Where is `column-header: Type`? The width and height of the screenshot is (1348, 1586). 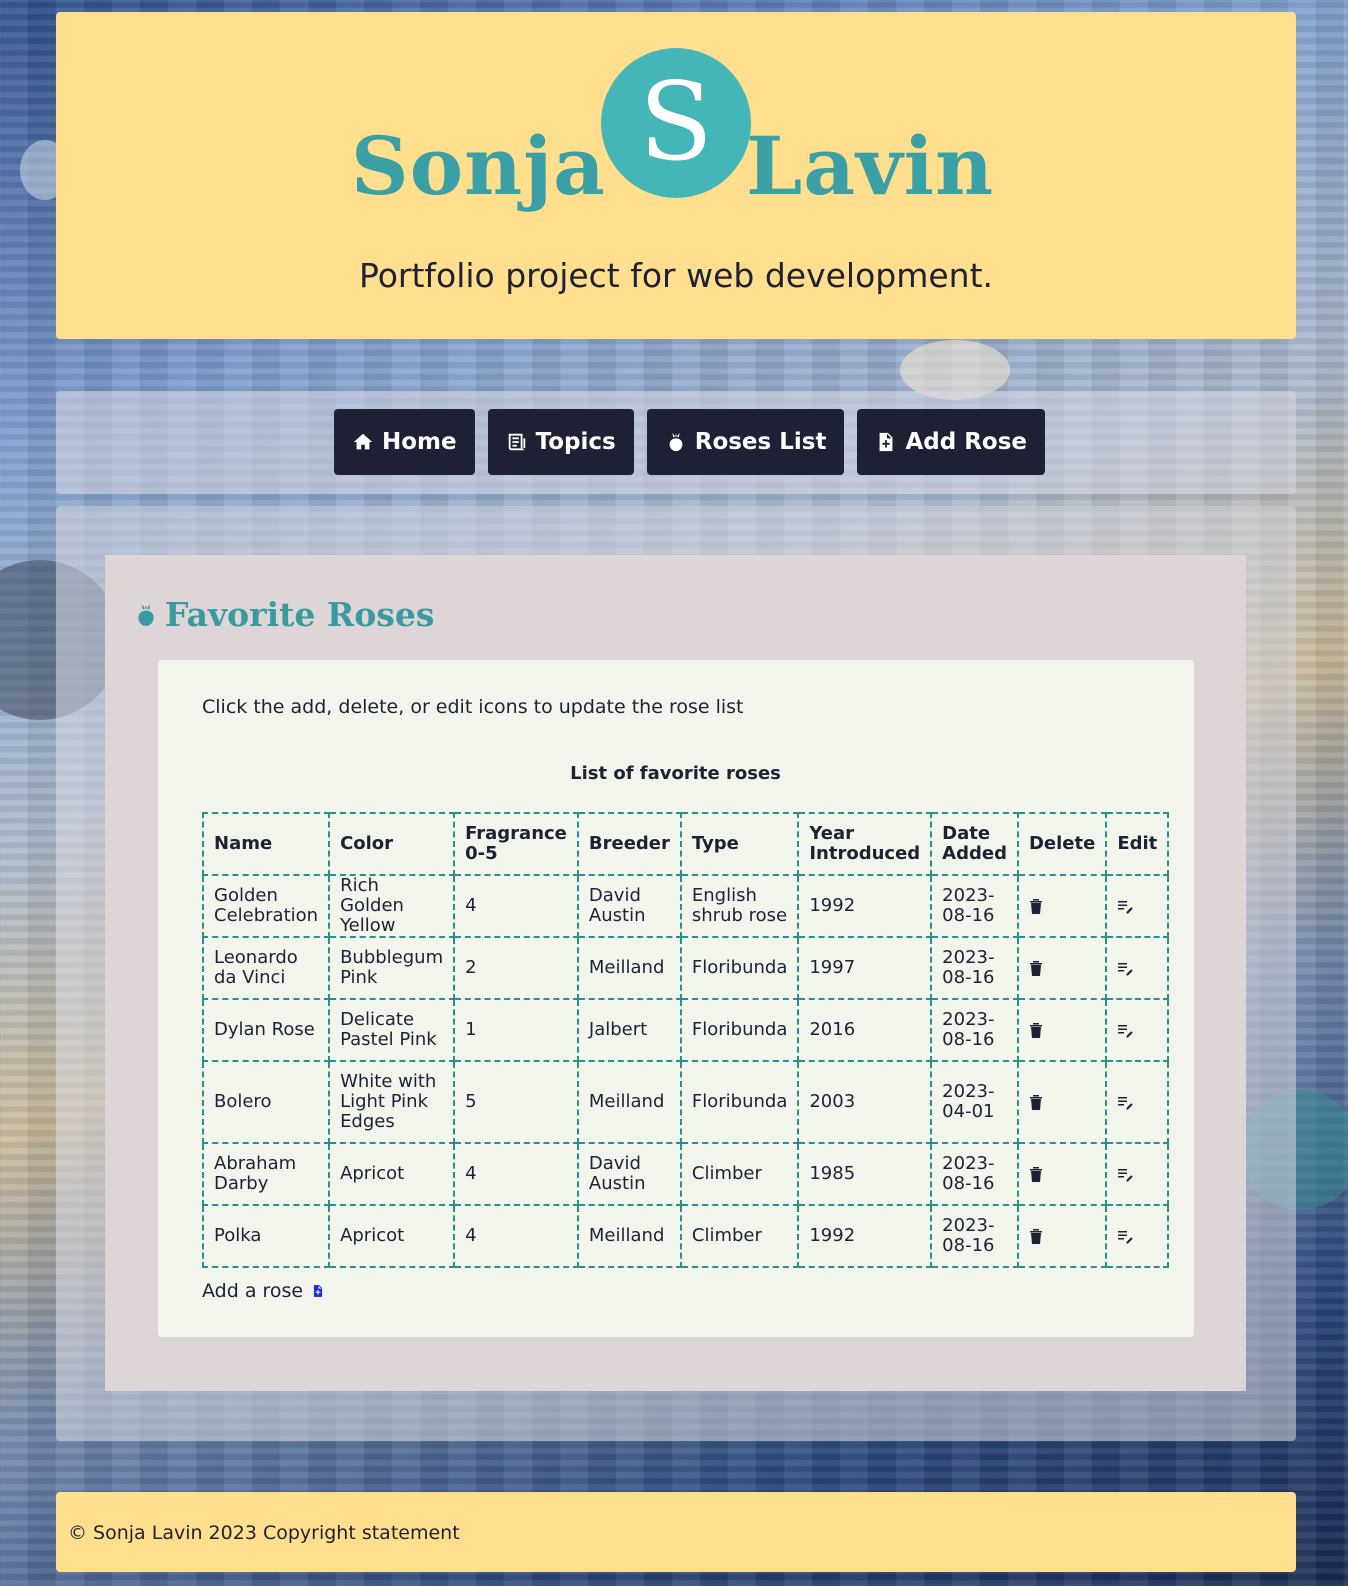 column-header: Type is located at coordinates (739, 844).